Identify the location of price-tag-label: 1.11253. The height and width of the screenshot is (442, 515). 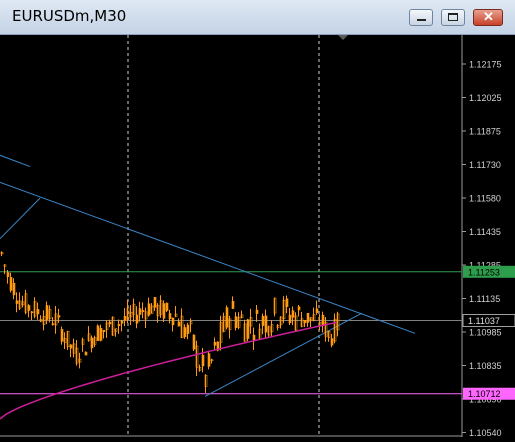
(484, 272).